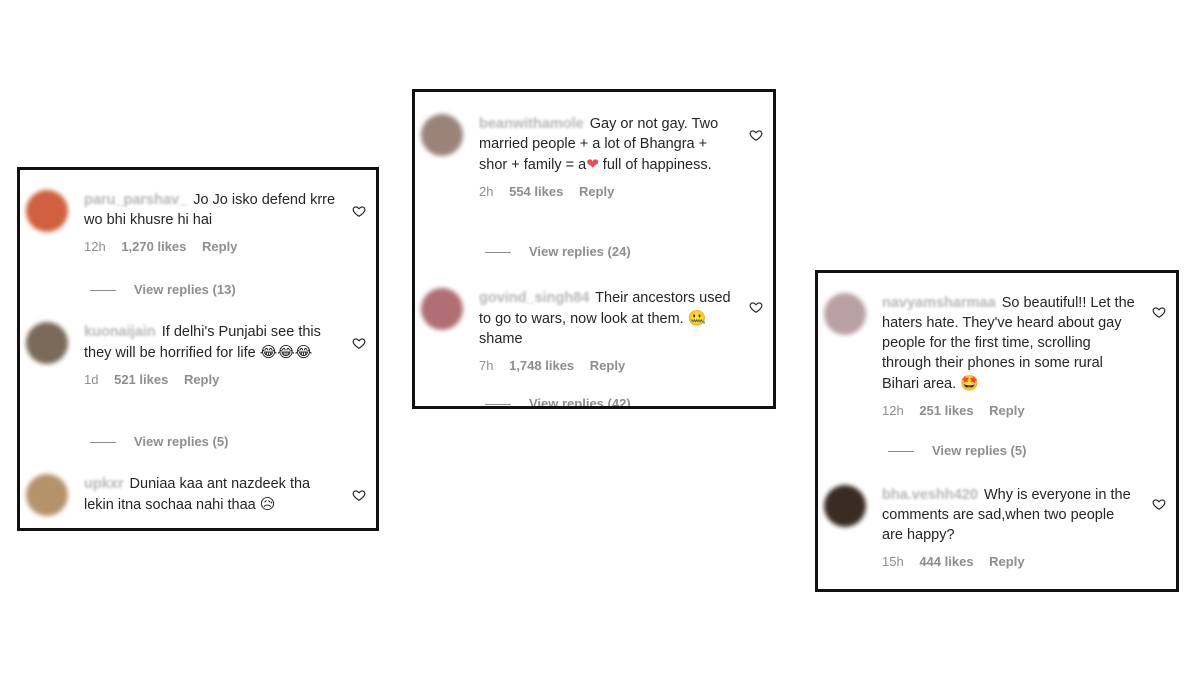  I want to click on view-replies-link: View replies (24), so click(558, 251).